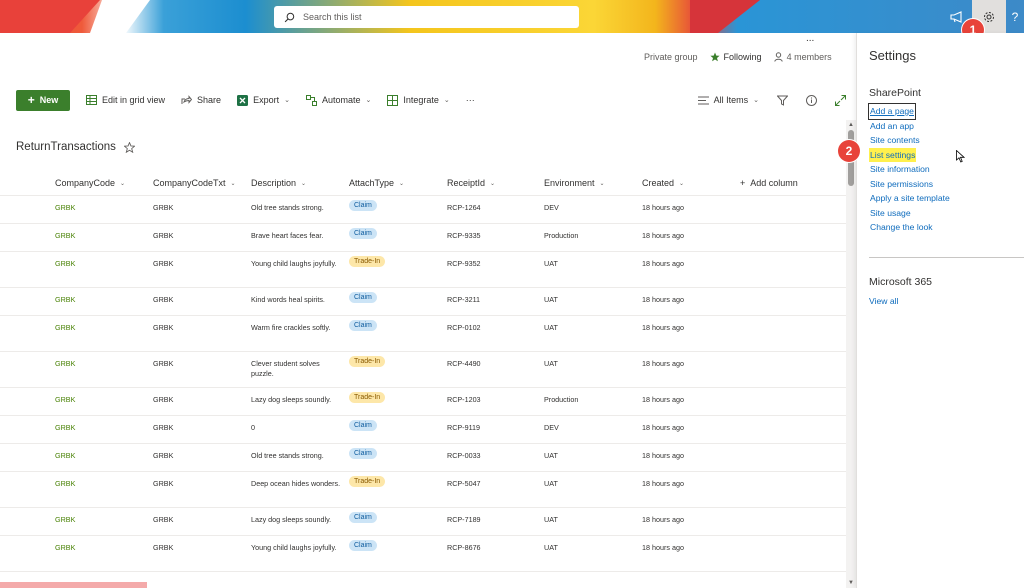  What do you see at coordinates (851, 354) in the screenshot?
I see `vertical-scrollbar: ▲ ▼` at bounding box center [851, 354].